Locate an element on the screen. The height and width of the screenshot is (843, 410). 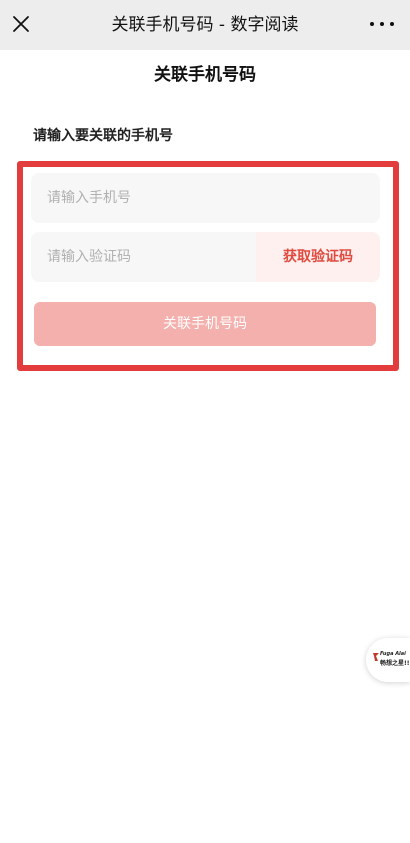
phone-field-container is located at coordinates (205, 198).